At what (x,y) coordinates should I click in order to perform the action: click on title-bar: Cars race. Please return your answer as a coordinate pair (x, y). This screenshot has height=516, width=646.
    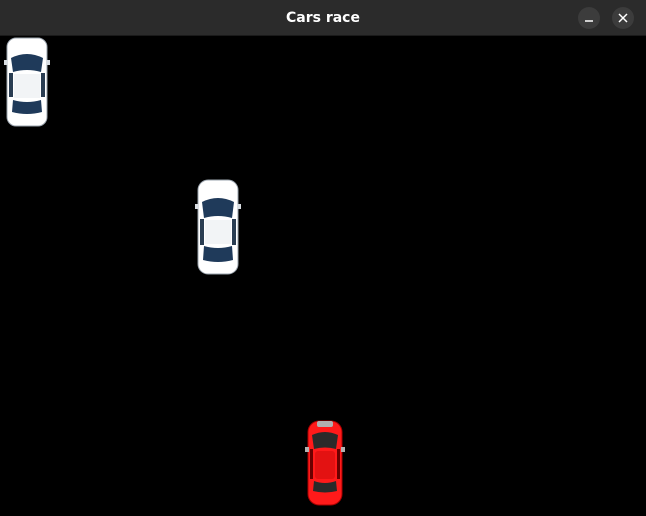
    Looking at the image, I should click on (323, 18).